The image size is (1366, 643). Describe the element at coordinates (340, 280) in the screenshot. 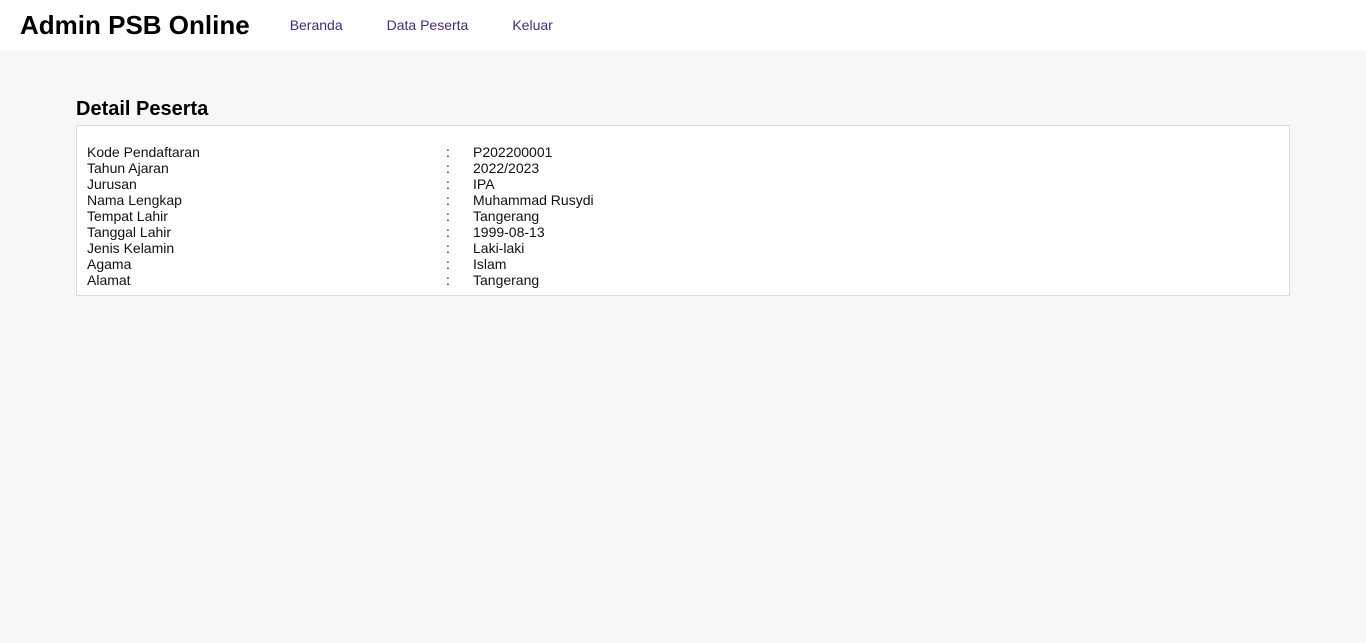

I see `detail-row: Alamat : Tangerang` at that location.